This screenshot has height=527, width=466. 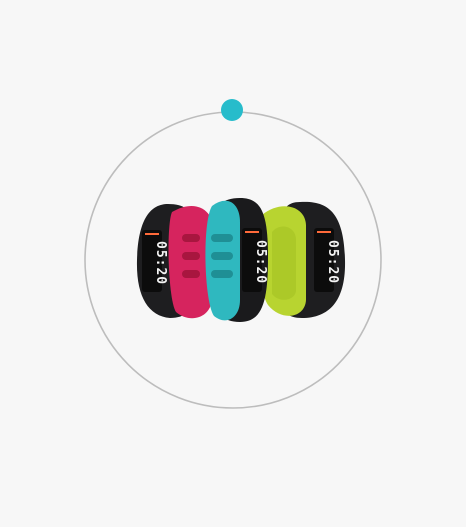 What do you see at coordinates (260, 262) in the screenshot?
I see `teal-band-time-readout: 05:20` at bounding box center [260, 262].